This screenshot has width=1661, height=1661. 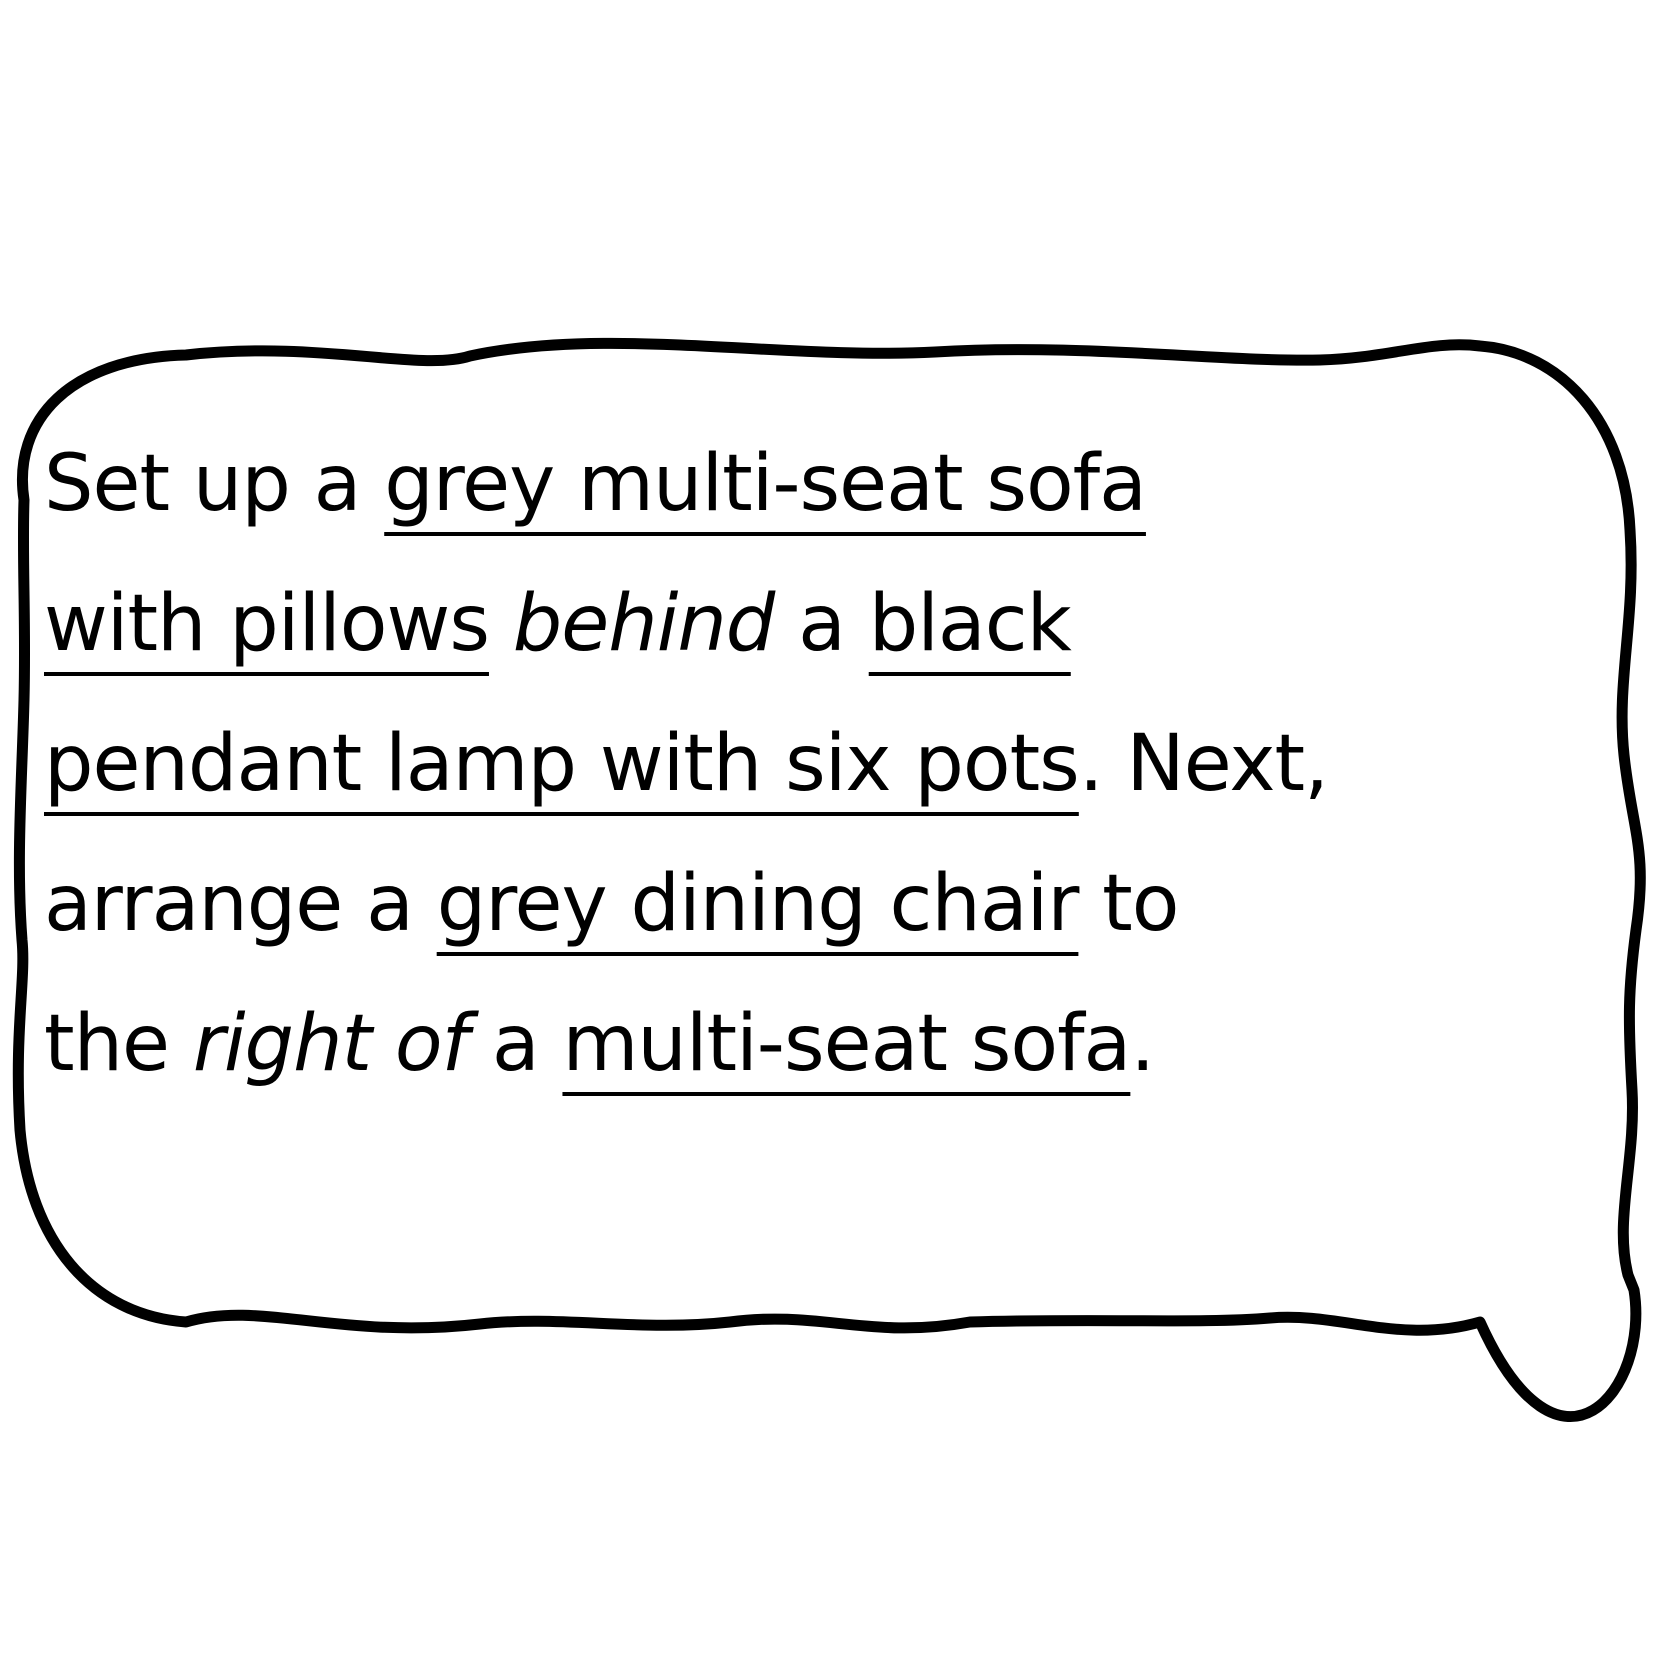 What do you see at coordinates (501, 624) in the screenshot?
I see `caption-text` at bounding box center [501, 624].